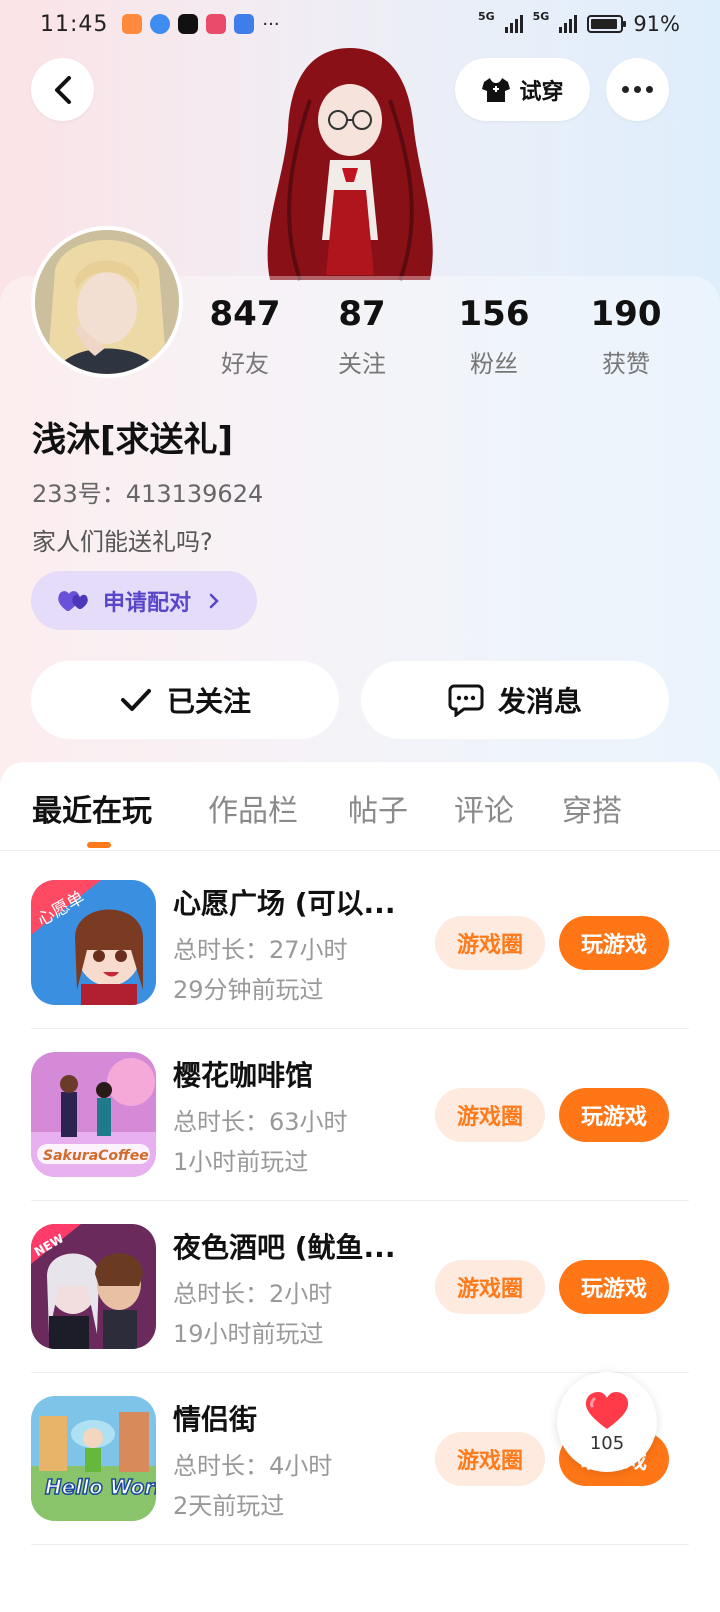  I want to click on active-tab-indicator, so click(99, 845).